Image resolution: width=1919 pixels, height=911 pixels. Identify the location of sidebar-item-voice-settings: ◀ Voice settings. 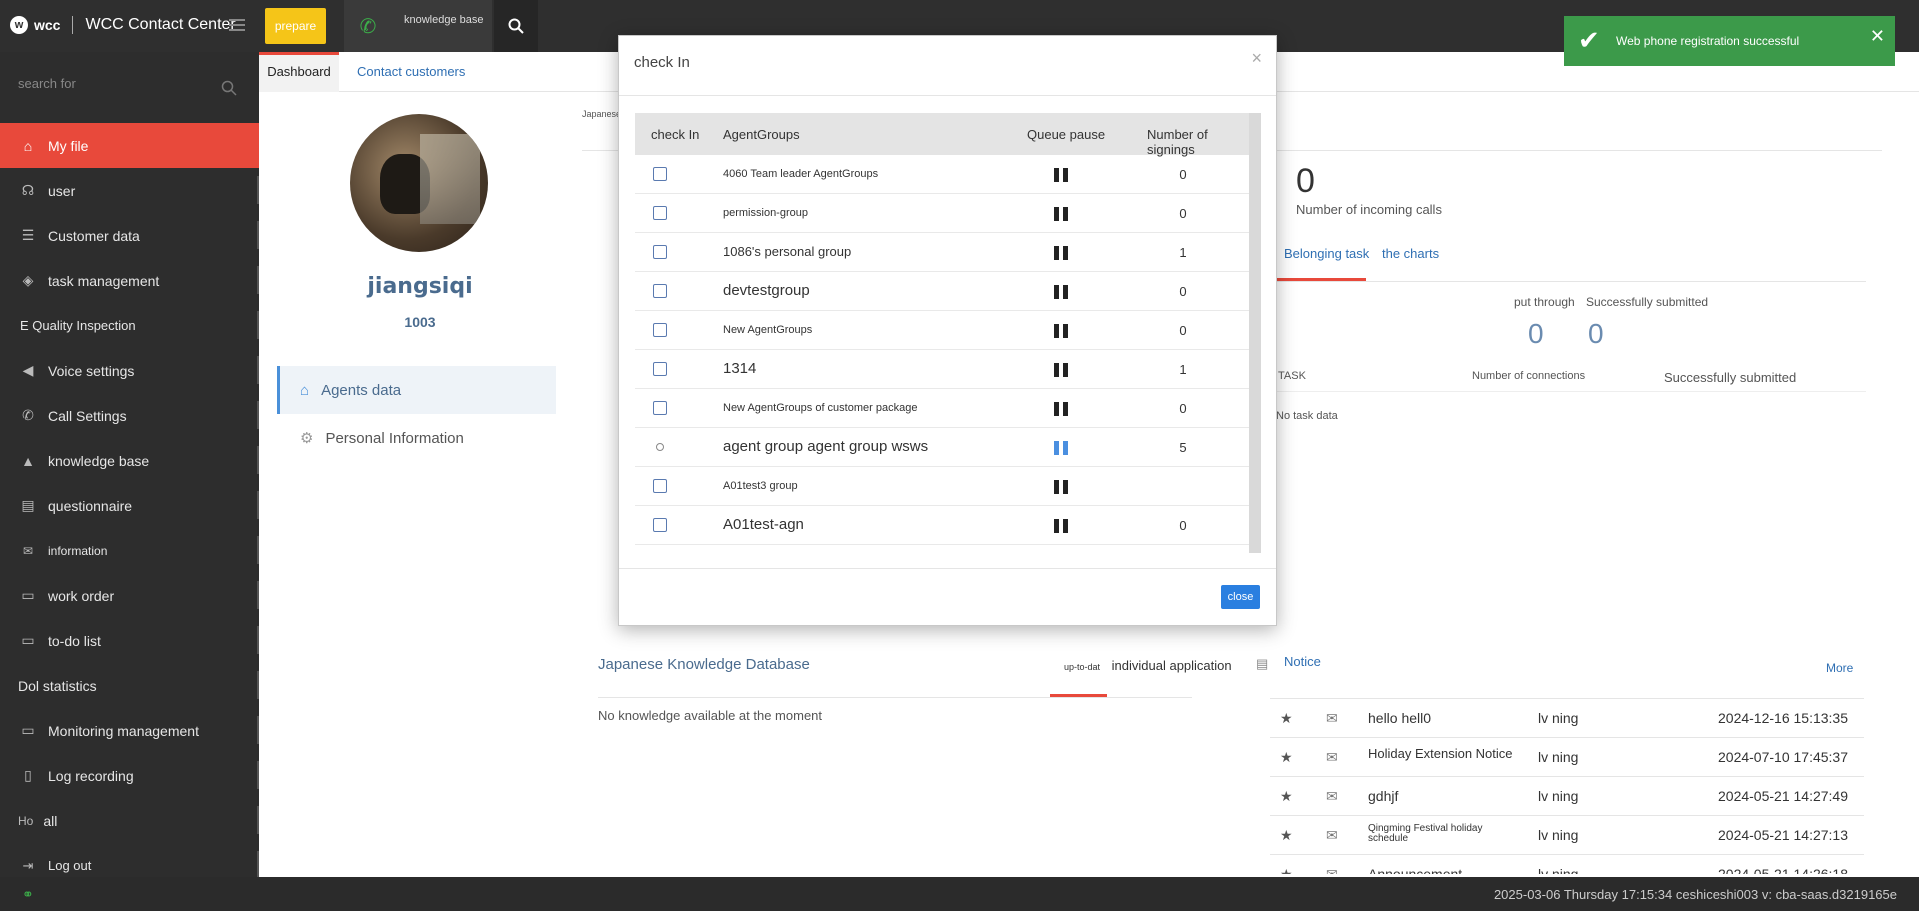
(129, 370).